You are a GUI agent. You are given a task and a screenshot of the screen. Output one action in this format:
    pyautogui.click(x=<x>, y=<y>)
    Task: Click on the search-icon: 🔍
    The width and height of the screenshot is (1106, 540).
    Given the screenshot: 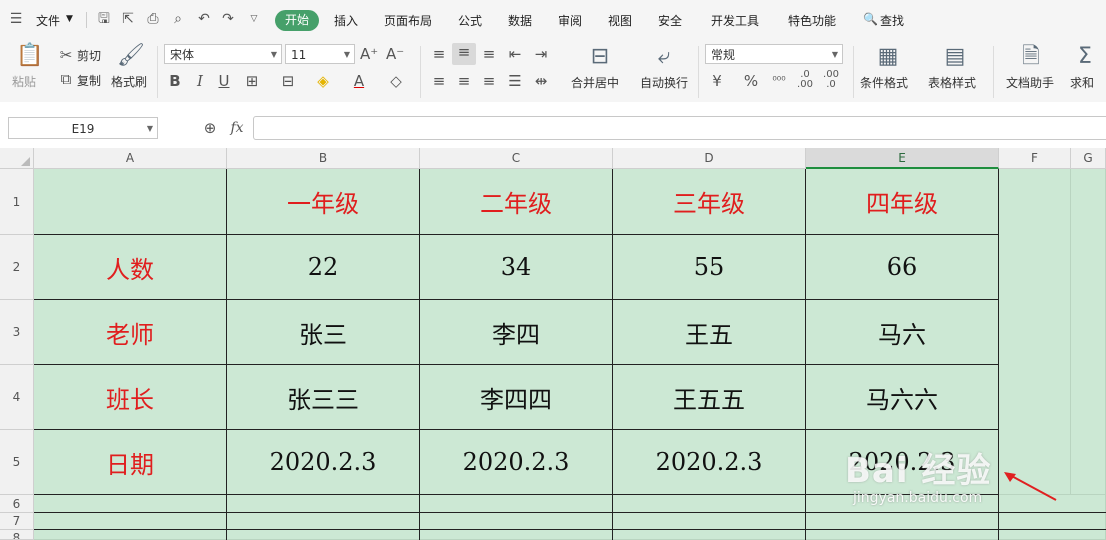 What is the action you would take?
    pyautogui.click(x=870, y=19)
    